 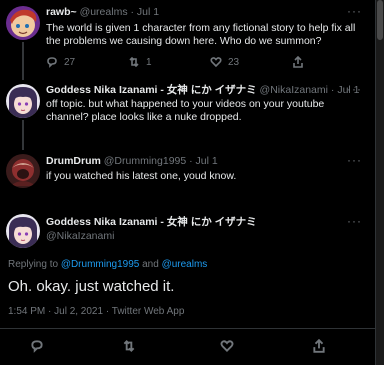 I want to click on reply-count: 27, so click(x=70, y=62).